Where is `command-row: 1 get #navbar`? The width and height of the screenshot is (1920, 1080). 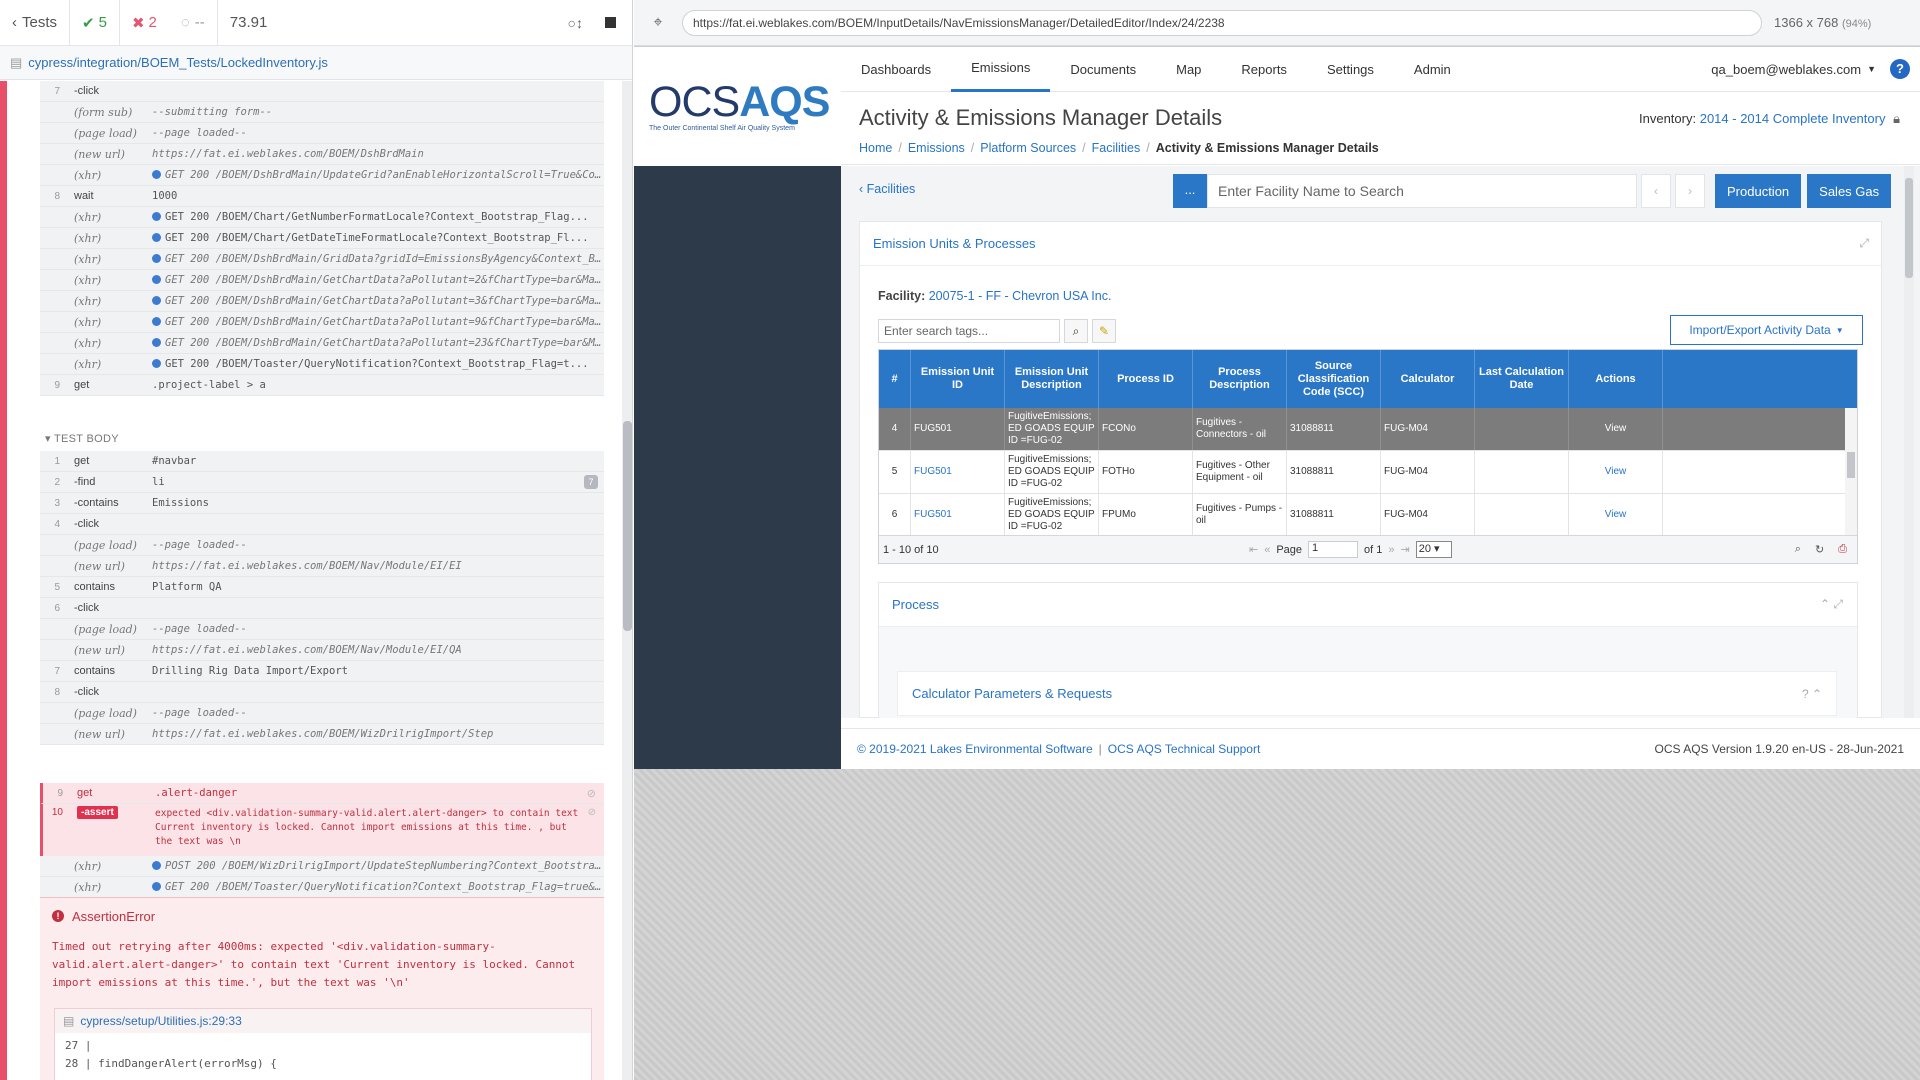 command-row: 1 get #navbar is located at coordinates (322, 461).